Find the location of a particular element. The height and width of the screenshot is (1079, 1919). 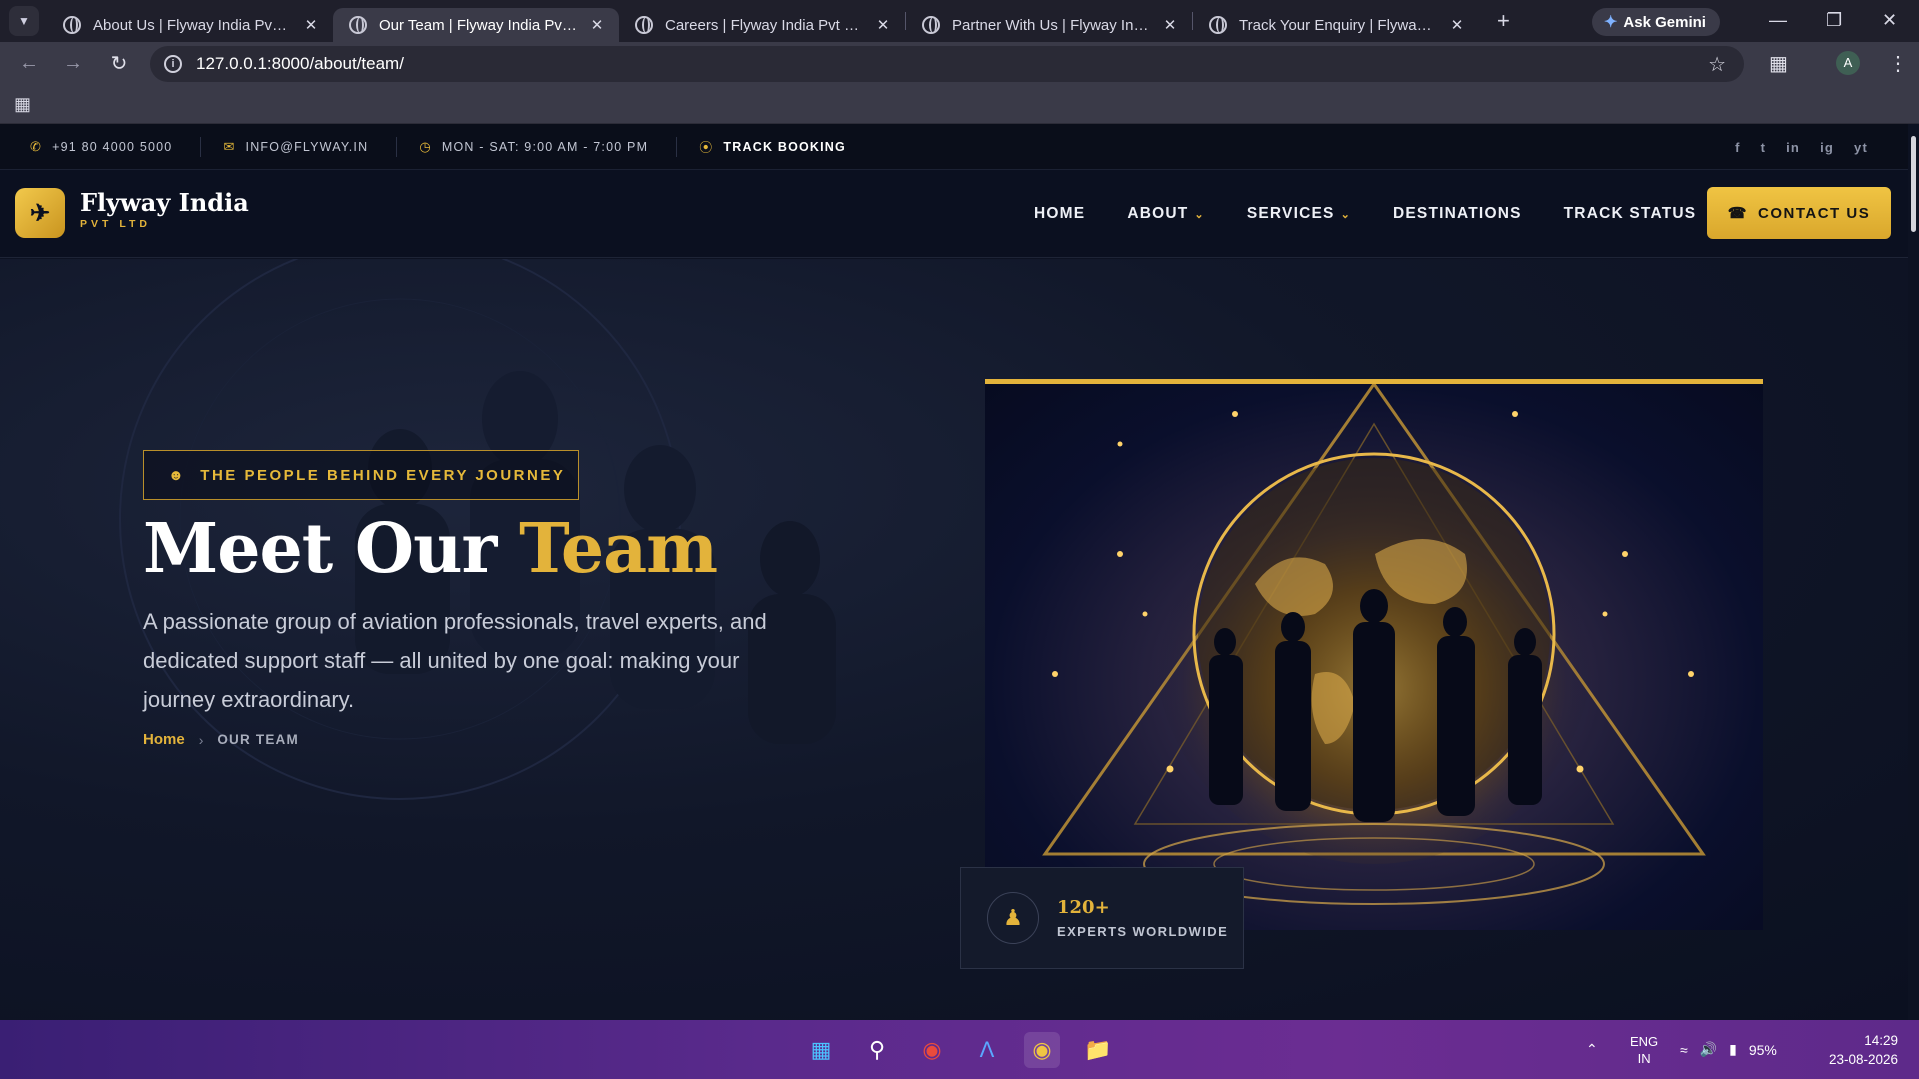

track-booking-link: ⦿ TRACK BOOKING is located at coordinates (786, 146).